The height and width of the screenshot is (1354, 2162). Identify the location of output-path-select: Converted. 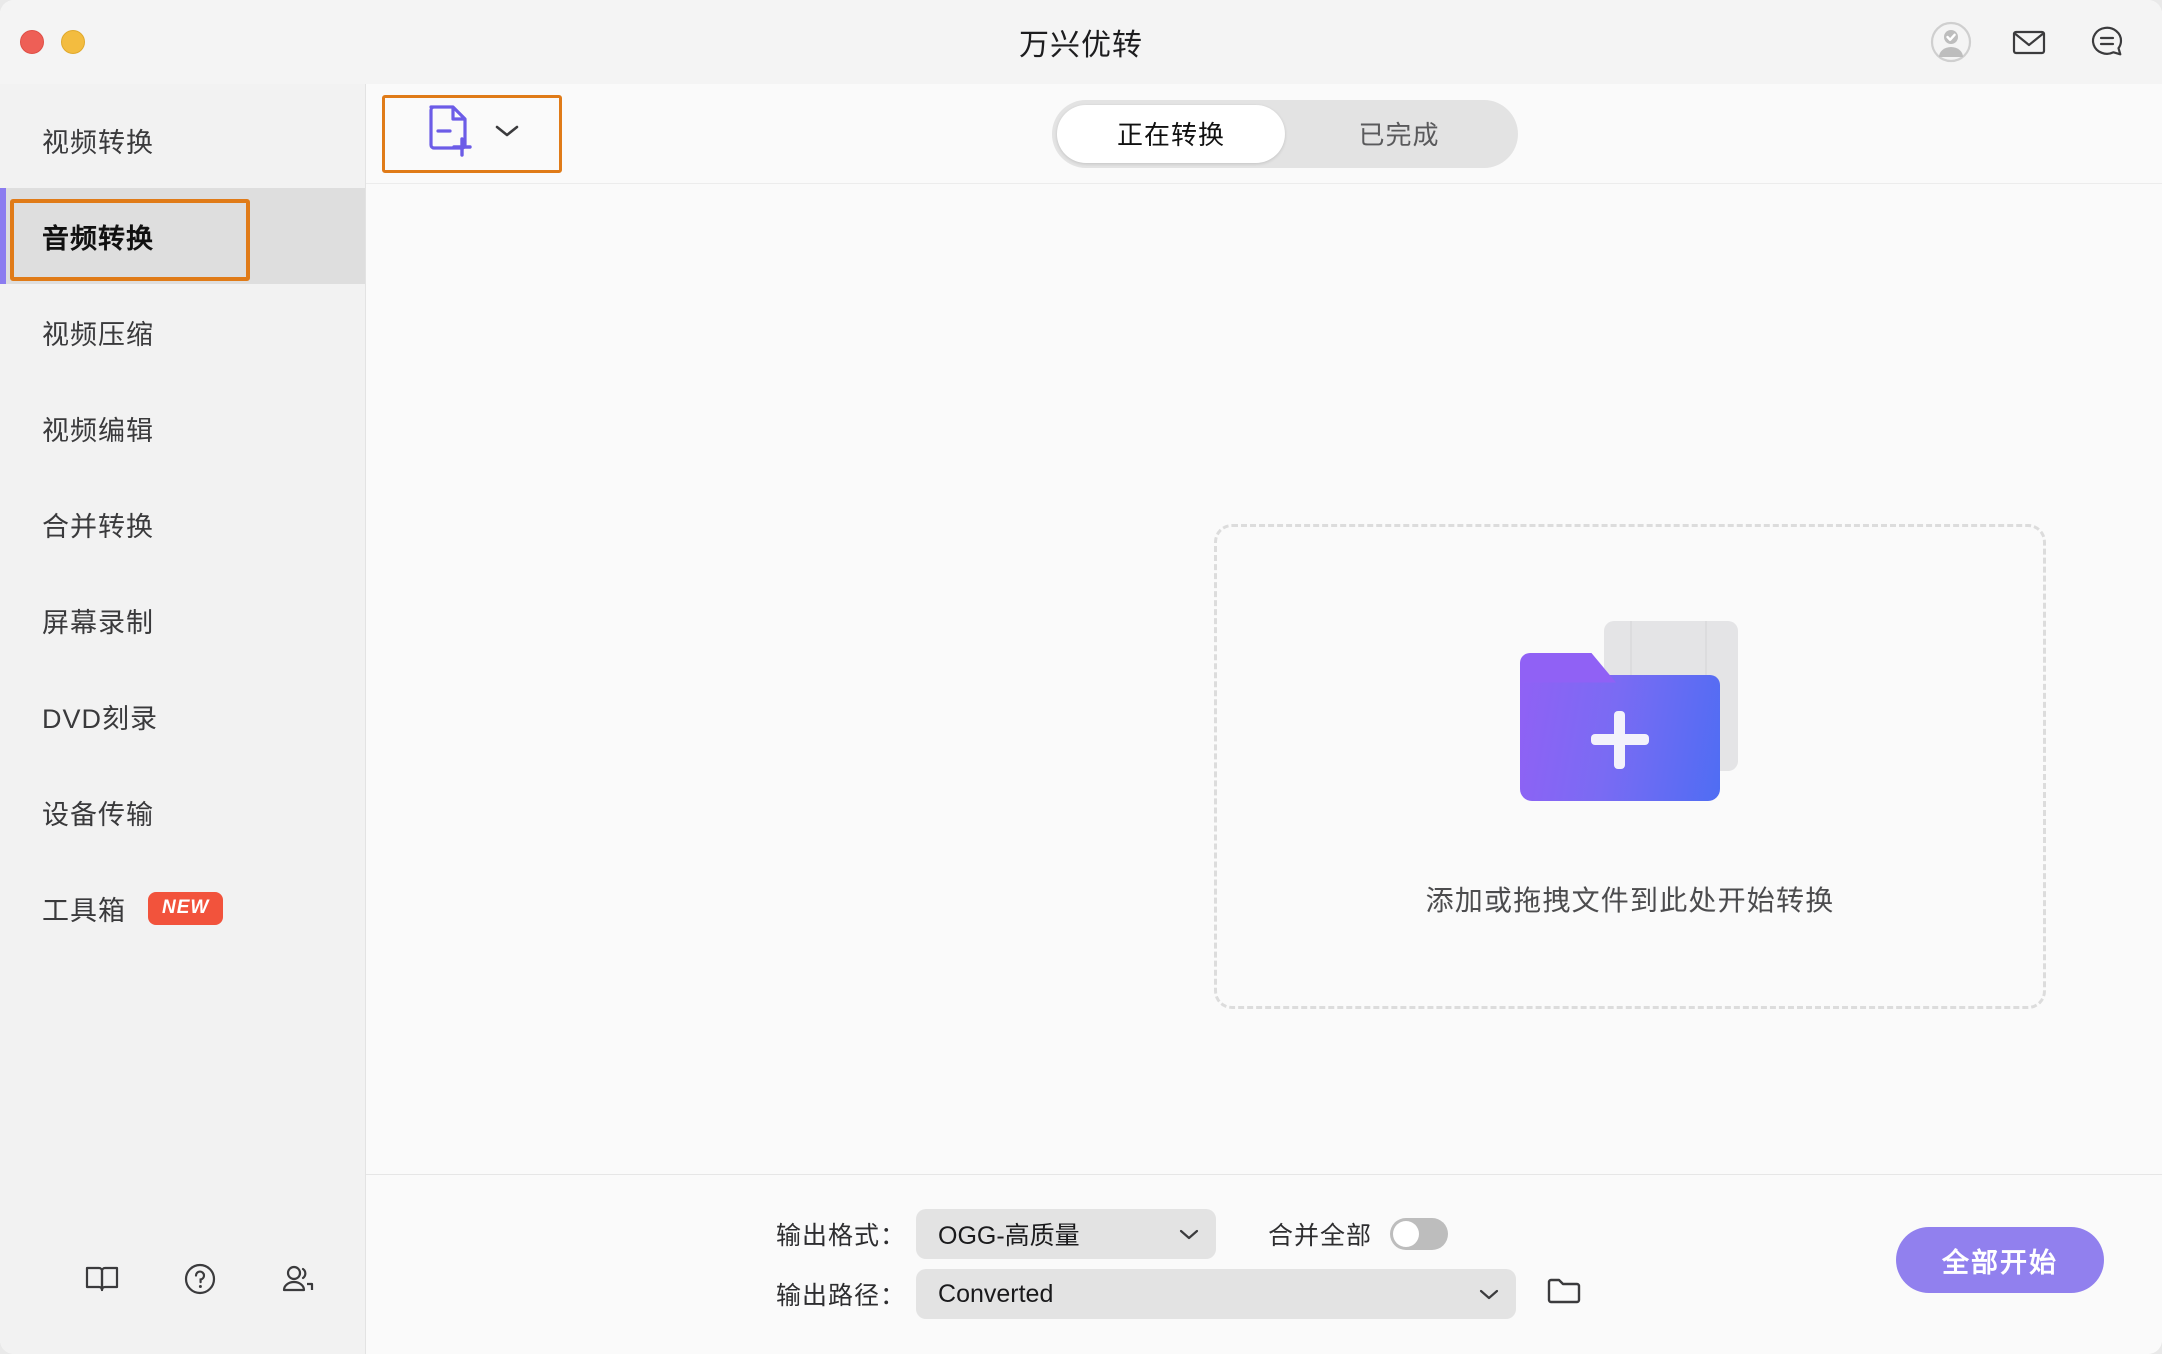
(1216, 1294).